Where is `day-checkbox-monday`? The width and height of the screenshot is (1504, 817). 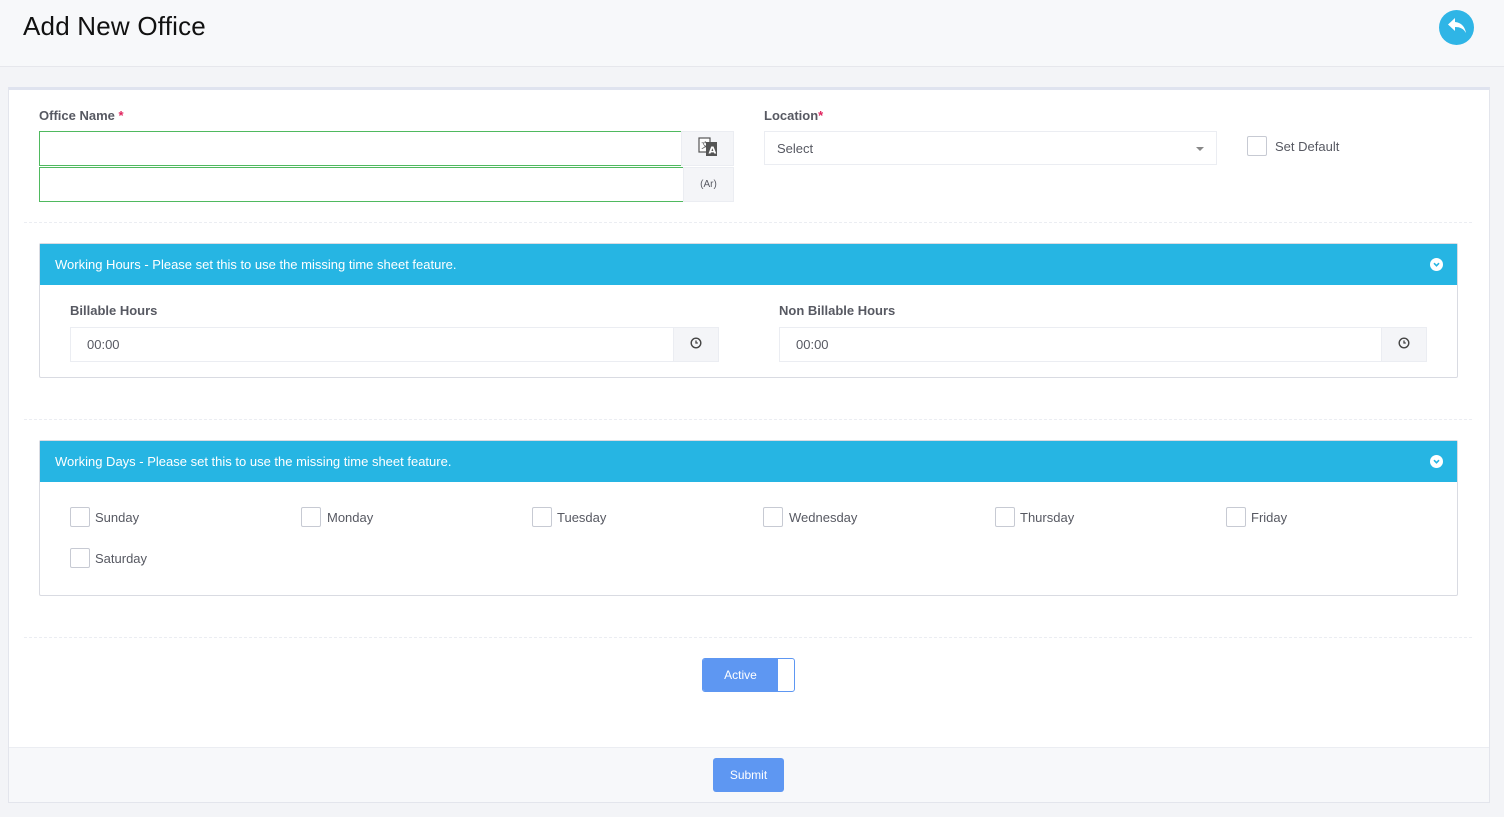
day-checkbox-monday is located at coordinates (311, 517).